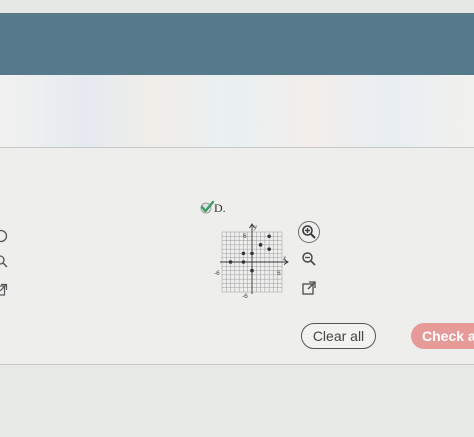  Describe the element at coordinates (252, 261) in the screenshot. I see `coordinate-graph: x y 6 -6 -6 6` at that location.